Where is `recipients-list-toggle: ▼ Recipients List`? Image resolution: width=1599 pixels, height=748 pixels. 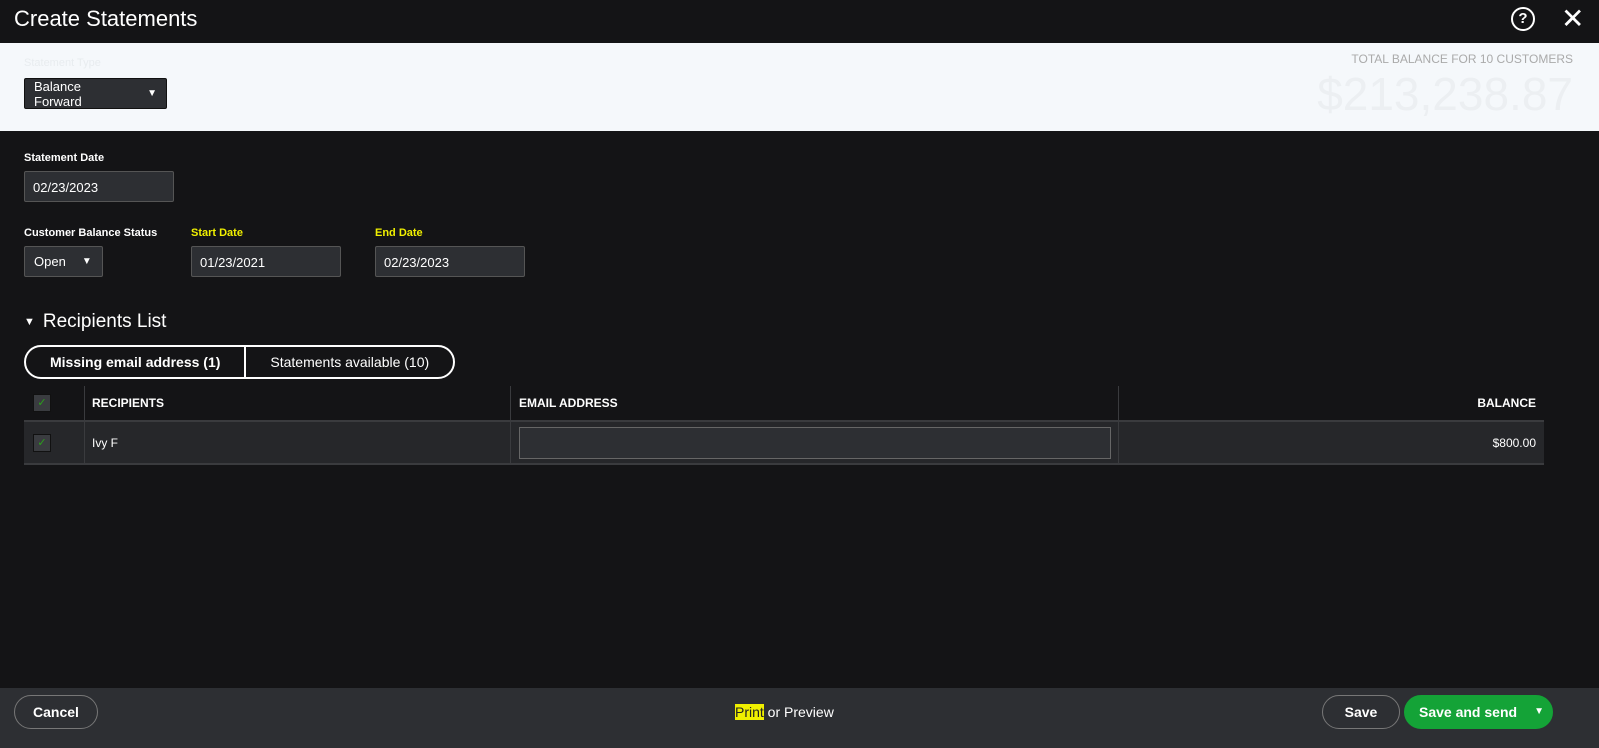
recipients-list-toggle: ▼ Recipients List is located at coordinates (95, 322).